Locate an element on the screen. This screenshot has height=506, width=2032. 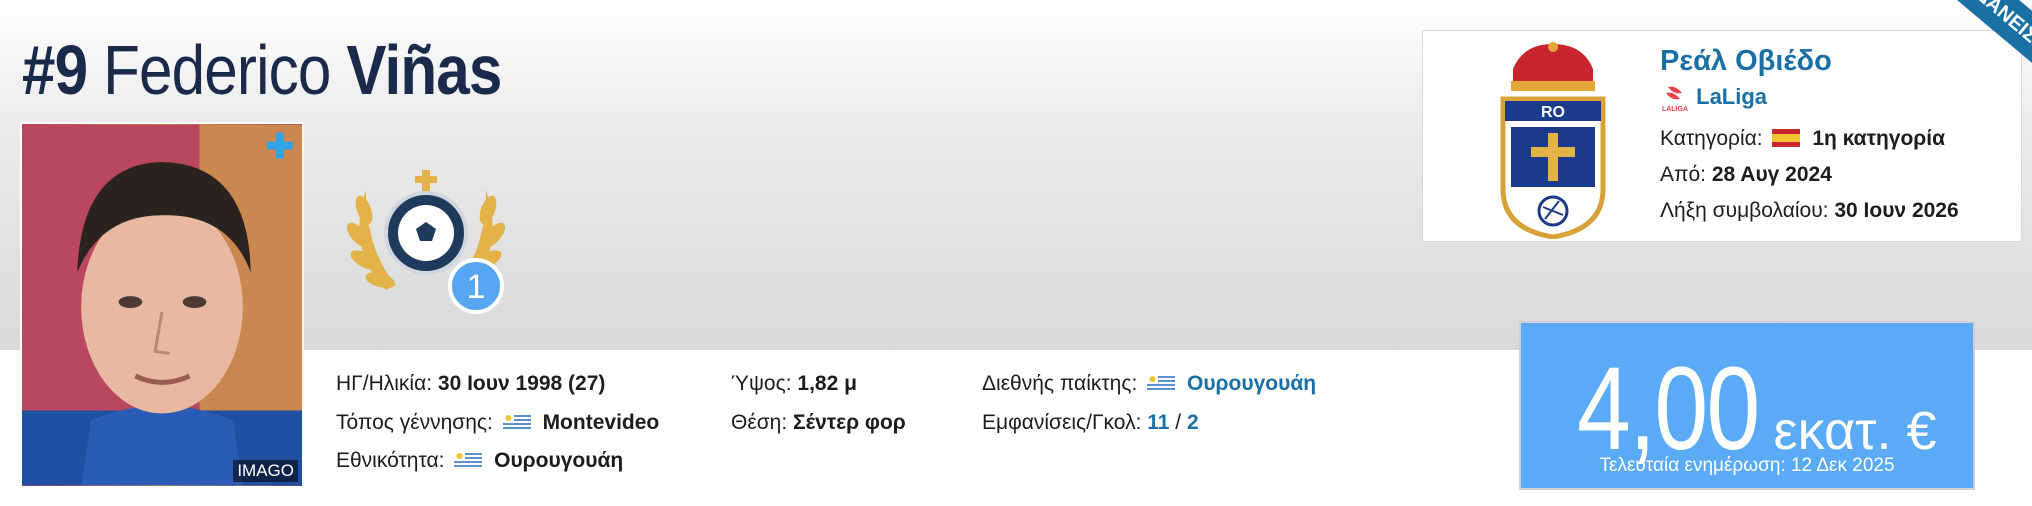
laliga-logo-text: LALIGA is located at coordinates (1675, 109).